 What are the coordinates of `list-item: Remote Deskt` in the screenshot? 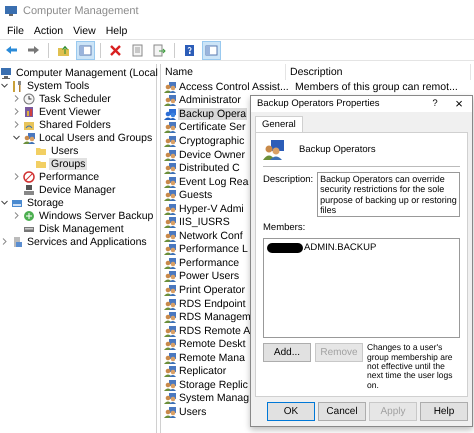 It's located at (212, 344).